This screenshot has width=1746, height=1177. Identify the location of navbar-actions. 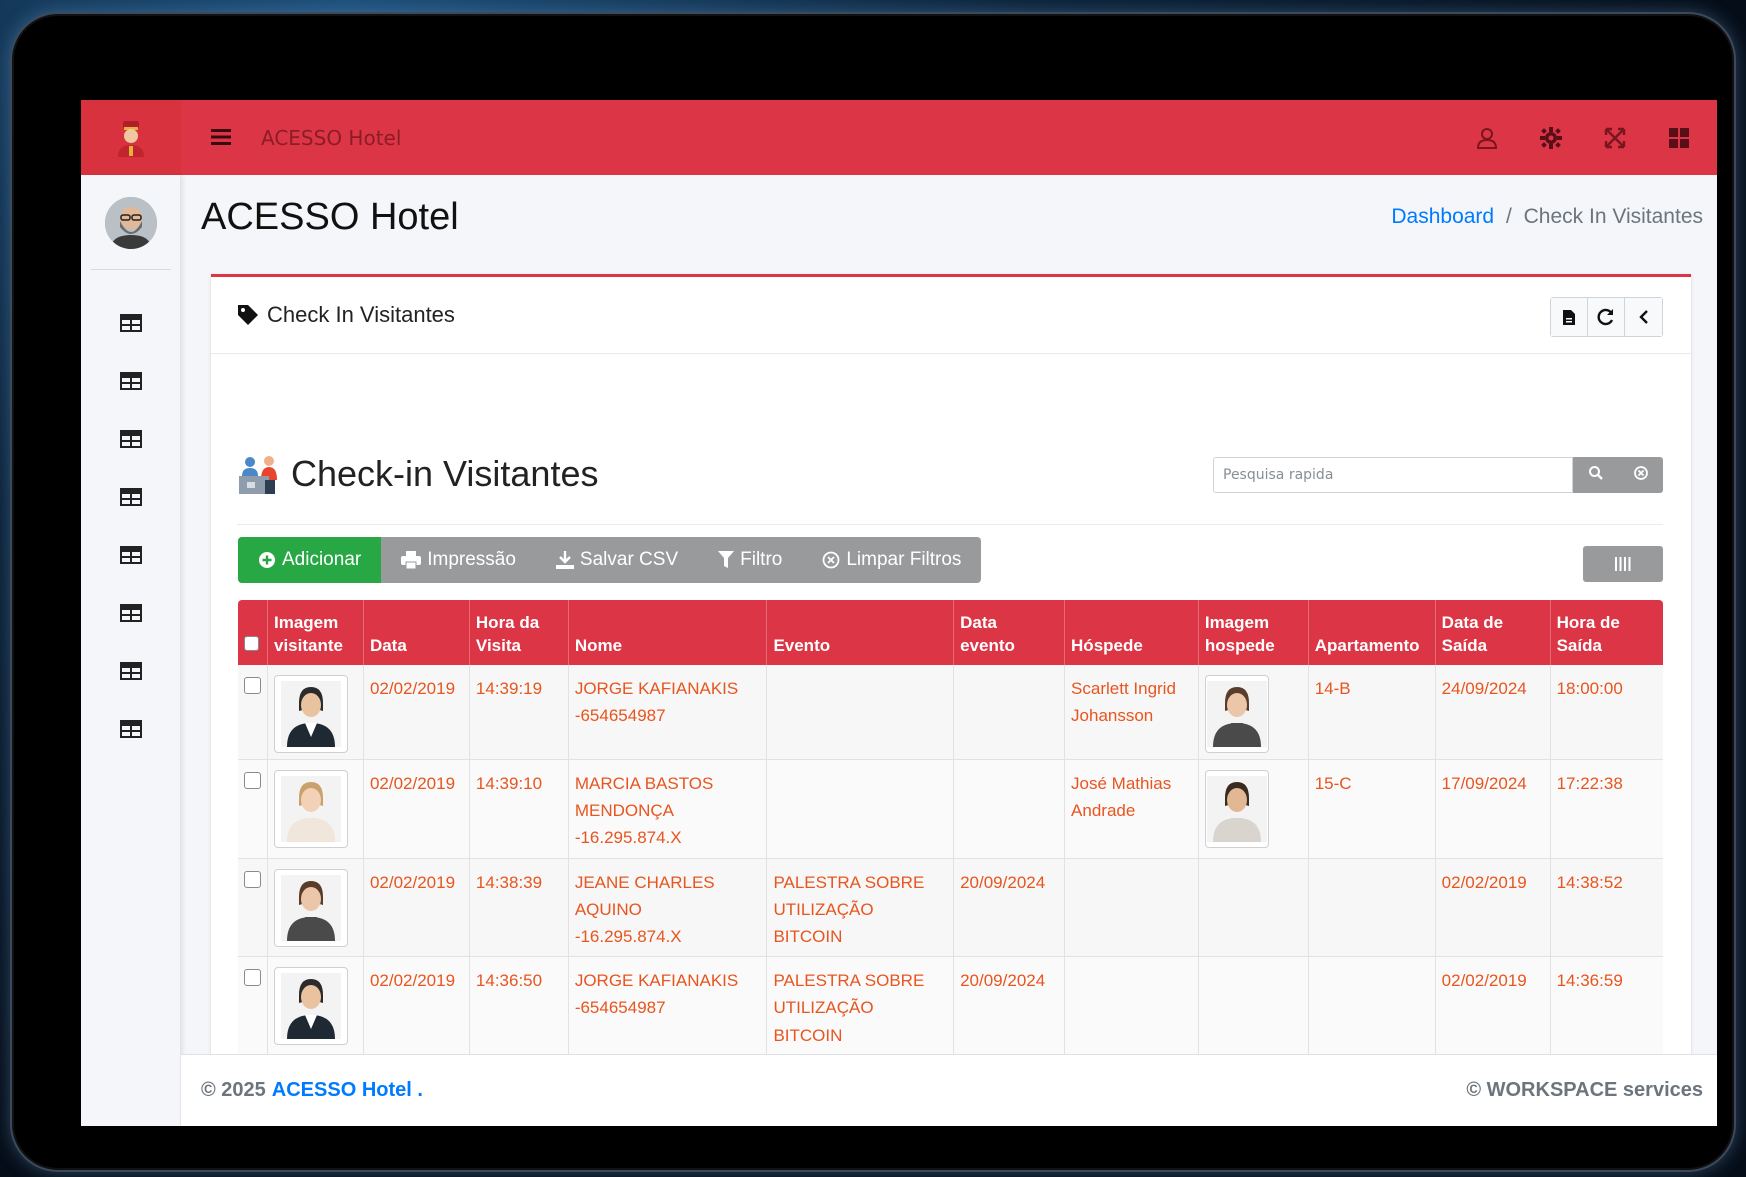
(1596, 138).